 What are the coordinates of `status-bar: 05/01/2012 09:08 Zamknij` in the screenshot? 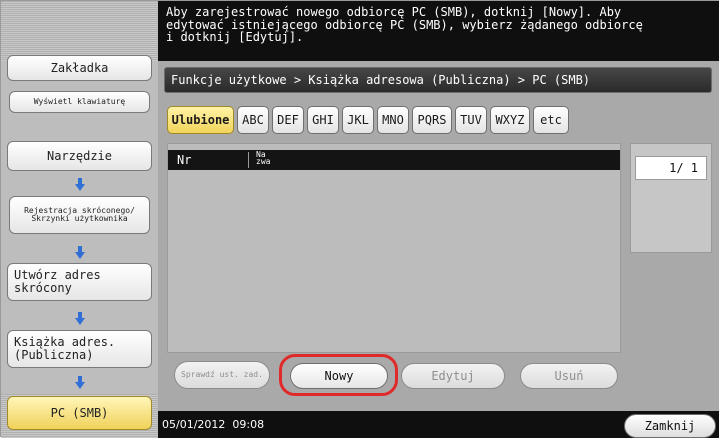 It's located at (438, 424).